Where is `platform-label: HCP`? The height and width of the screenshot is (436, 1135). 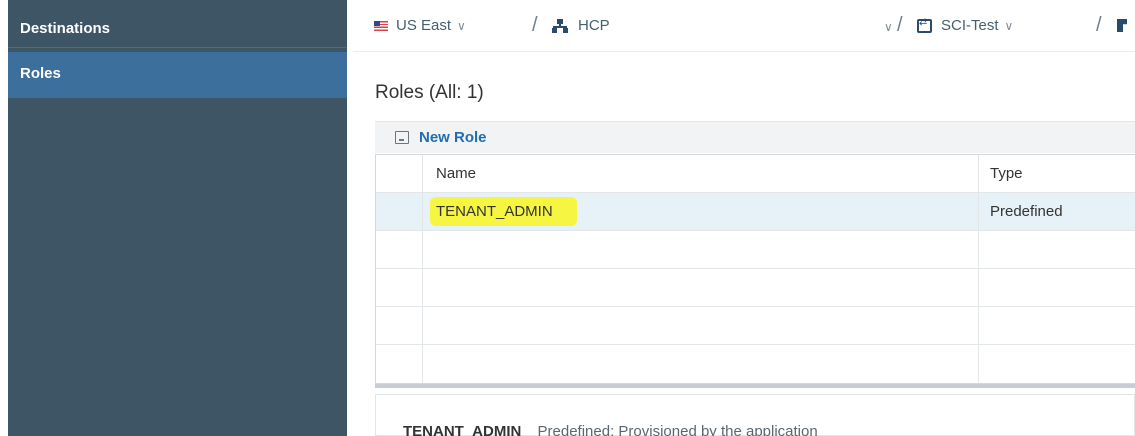 platform-label: HCP is located at coordinates (594, 25).